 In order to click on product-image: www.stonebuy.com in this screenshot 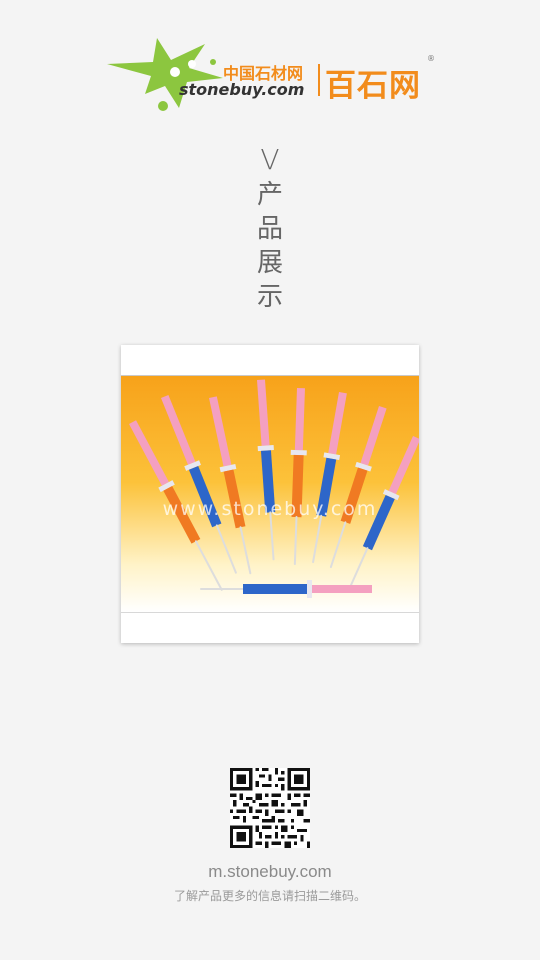, I will do `click(270, 494)`.